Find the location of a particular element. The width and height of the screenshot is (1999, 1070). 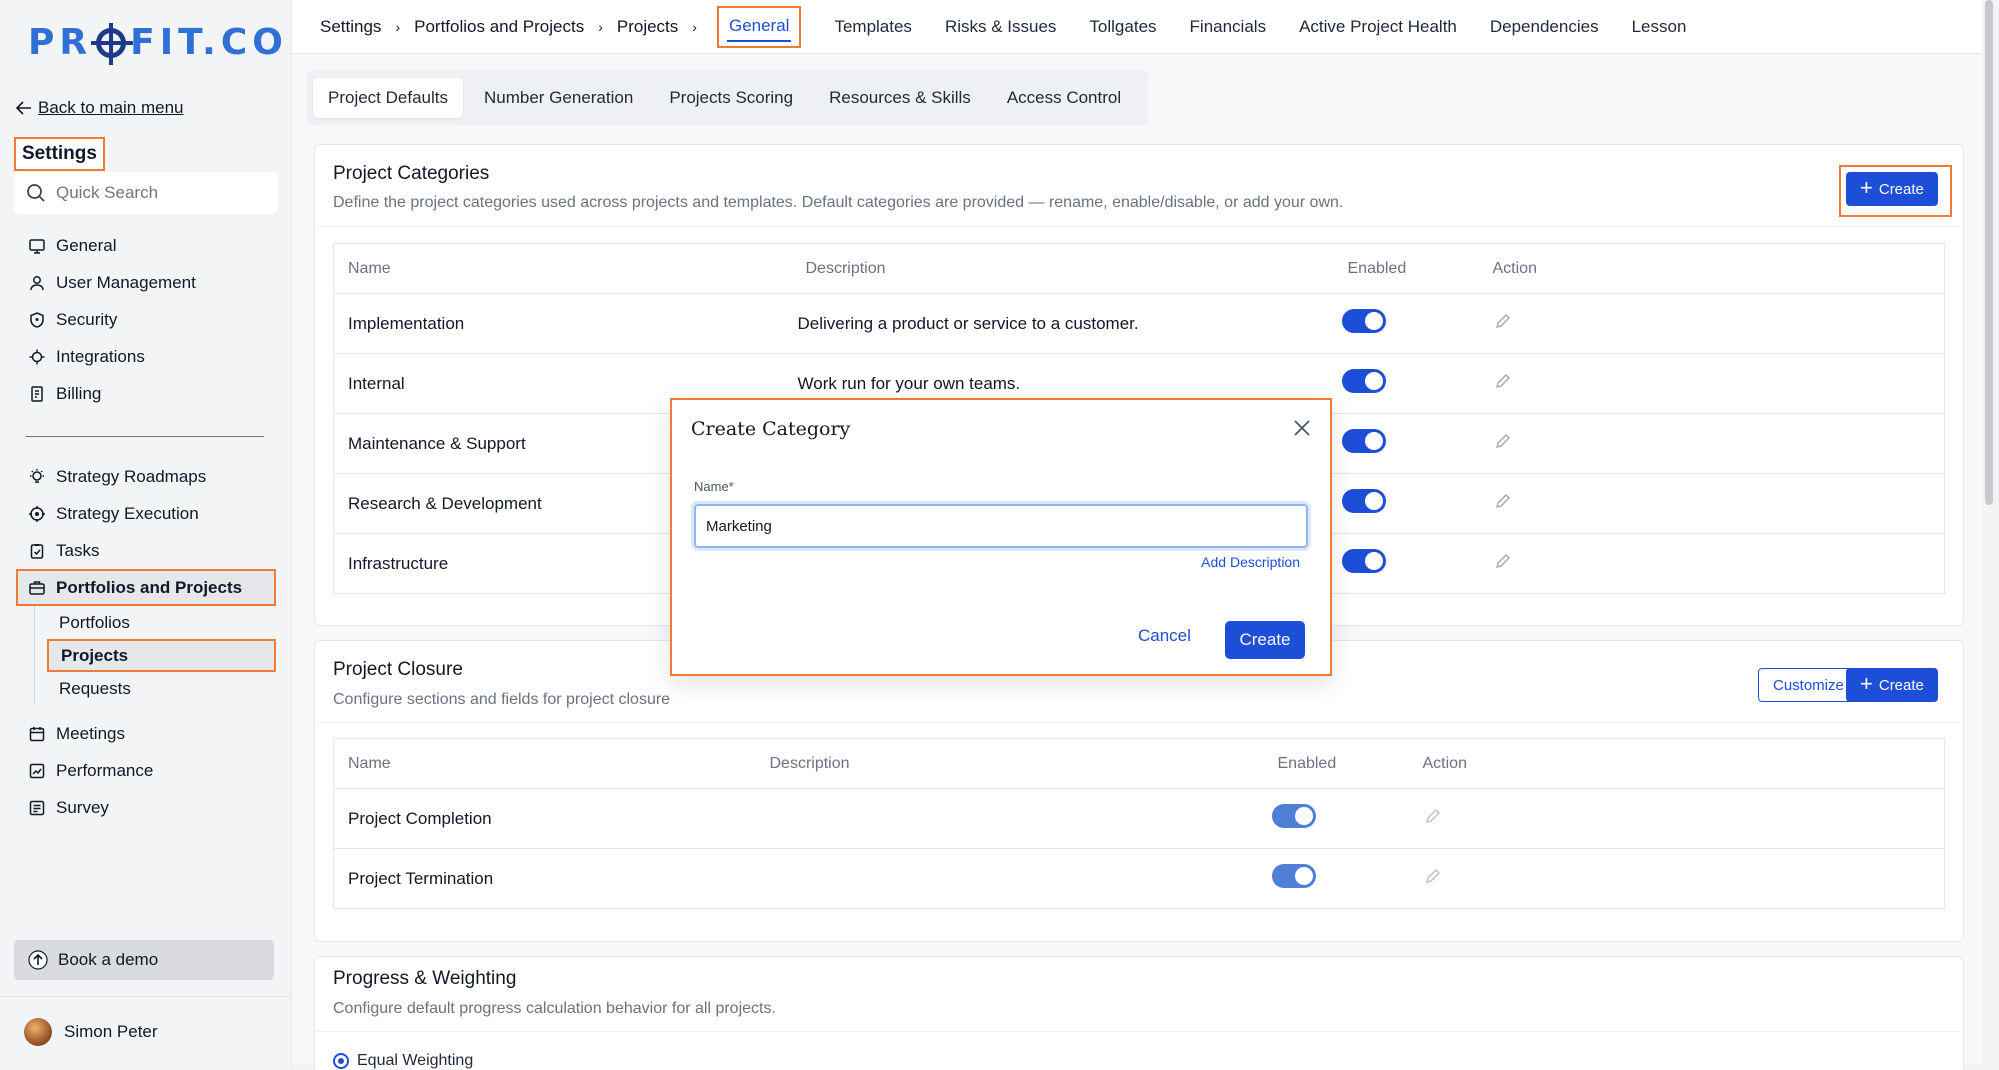

user-name: Simon Peter is located at coordinates (111, 1031).